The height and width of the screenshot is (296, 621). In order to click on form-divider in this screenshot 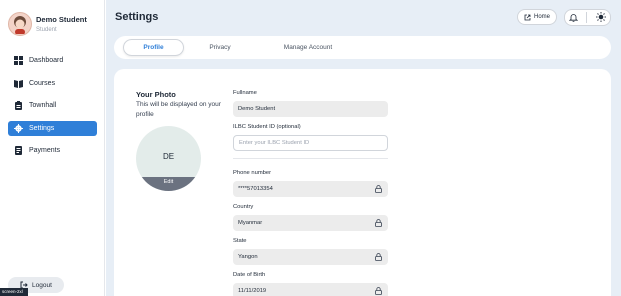, I will do `click(310, 158)`.